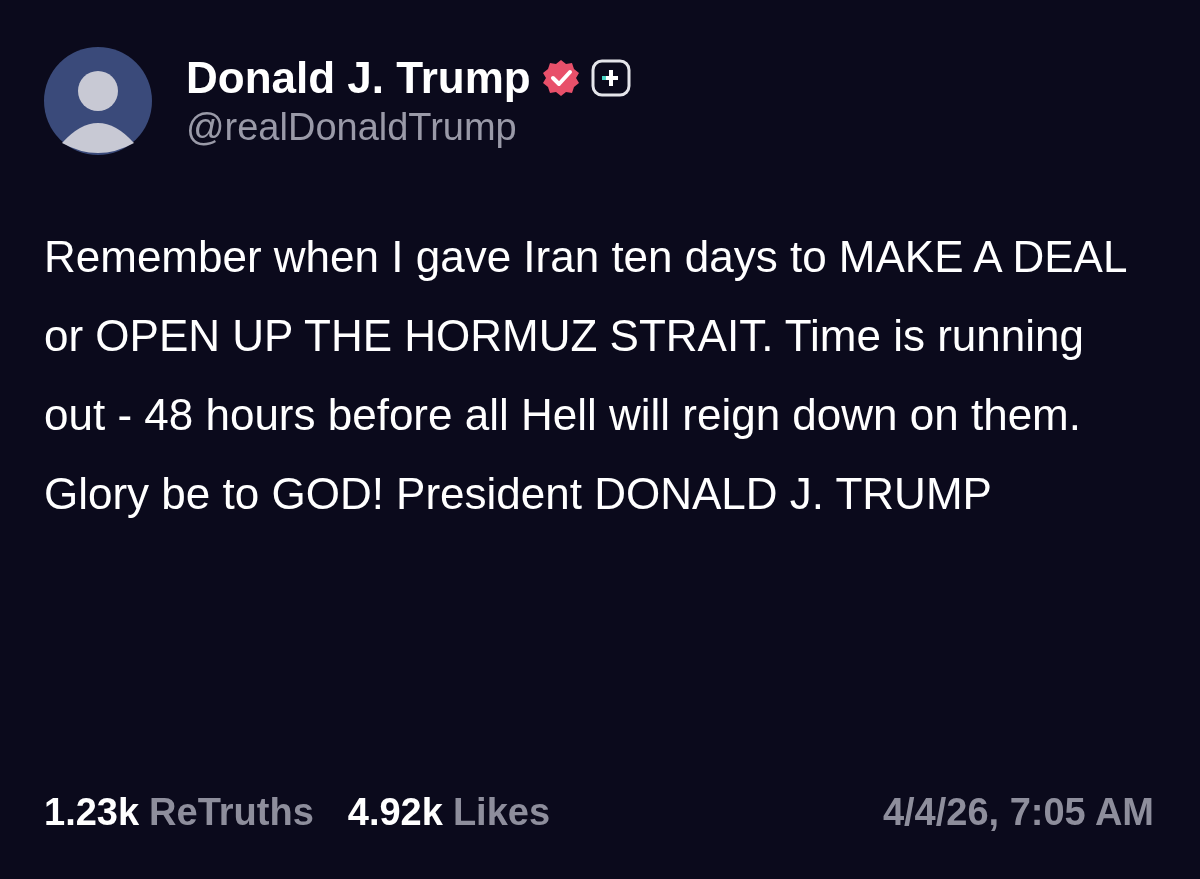 The width and height of the screenshot is (1200, 879). I want to click on stat-label: ReTruths, so click(231, 812).